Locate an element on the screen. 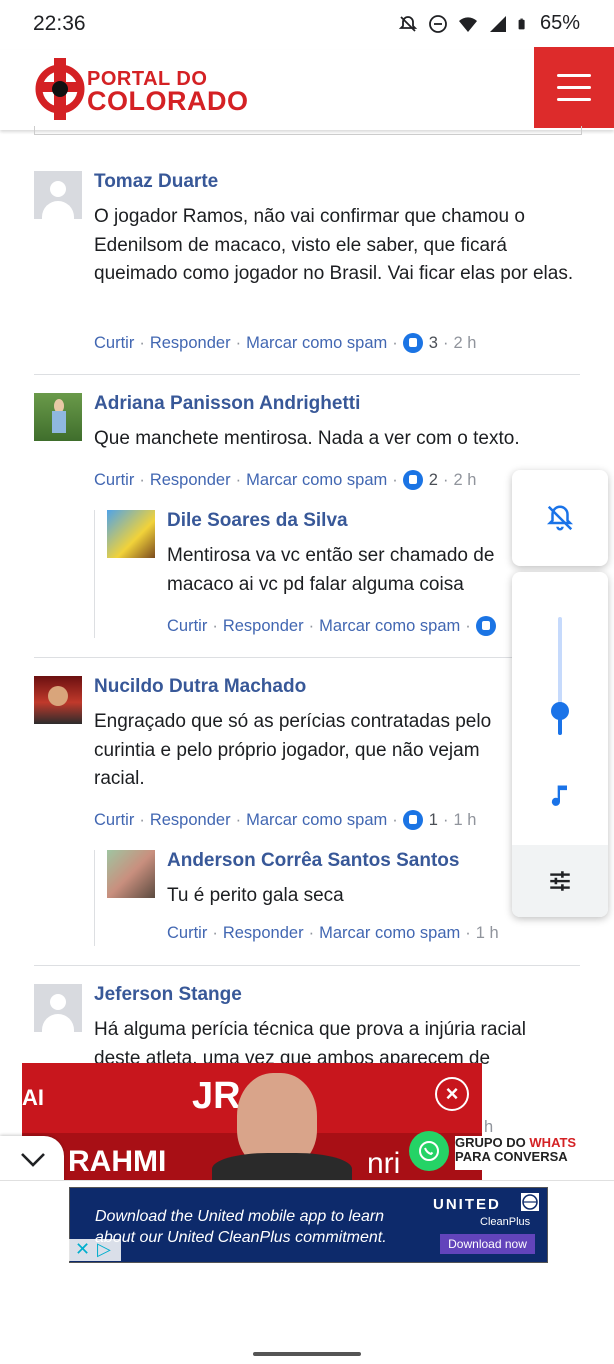 The image size is (614, 1364). volume-panel is located at coordinates (560, 744).